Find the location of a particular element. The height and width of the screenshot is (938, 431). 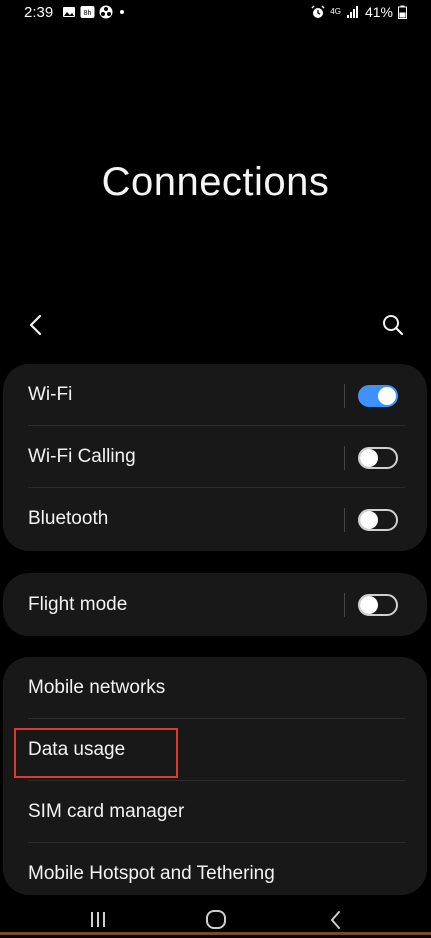

notification-icons: 8h is located at coordinates (94, 12).